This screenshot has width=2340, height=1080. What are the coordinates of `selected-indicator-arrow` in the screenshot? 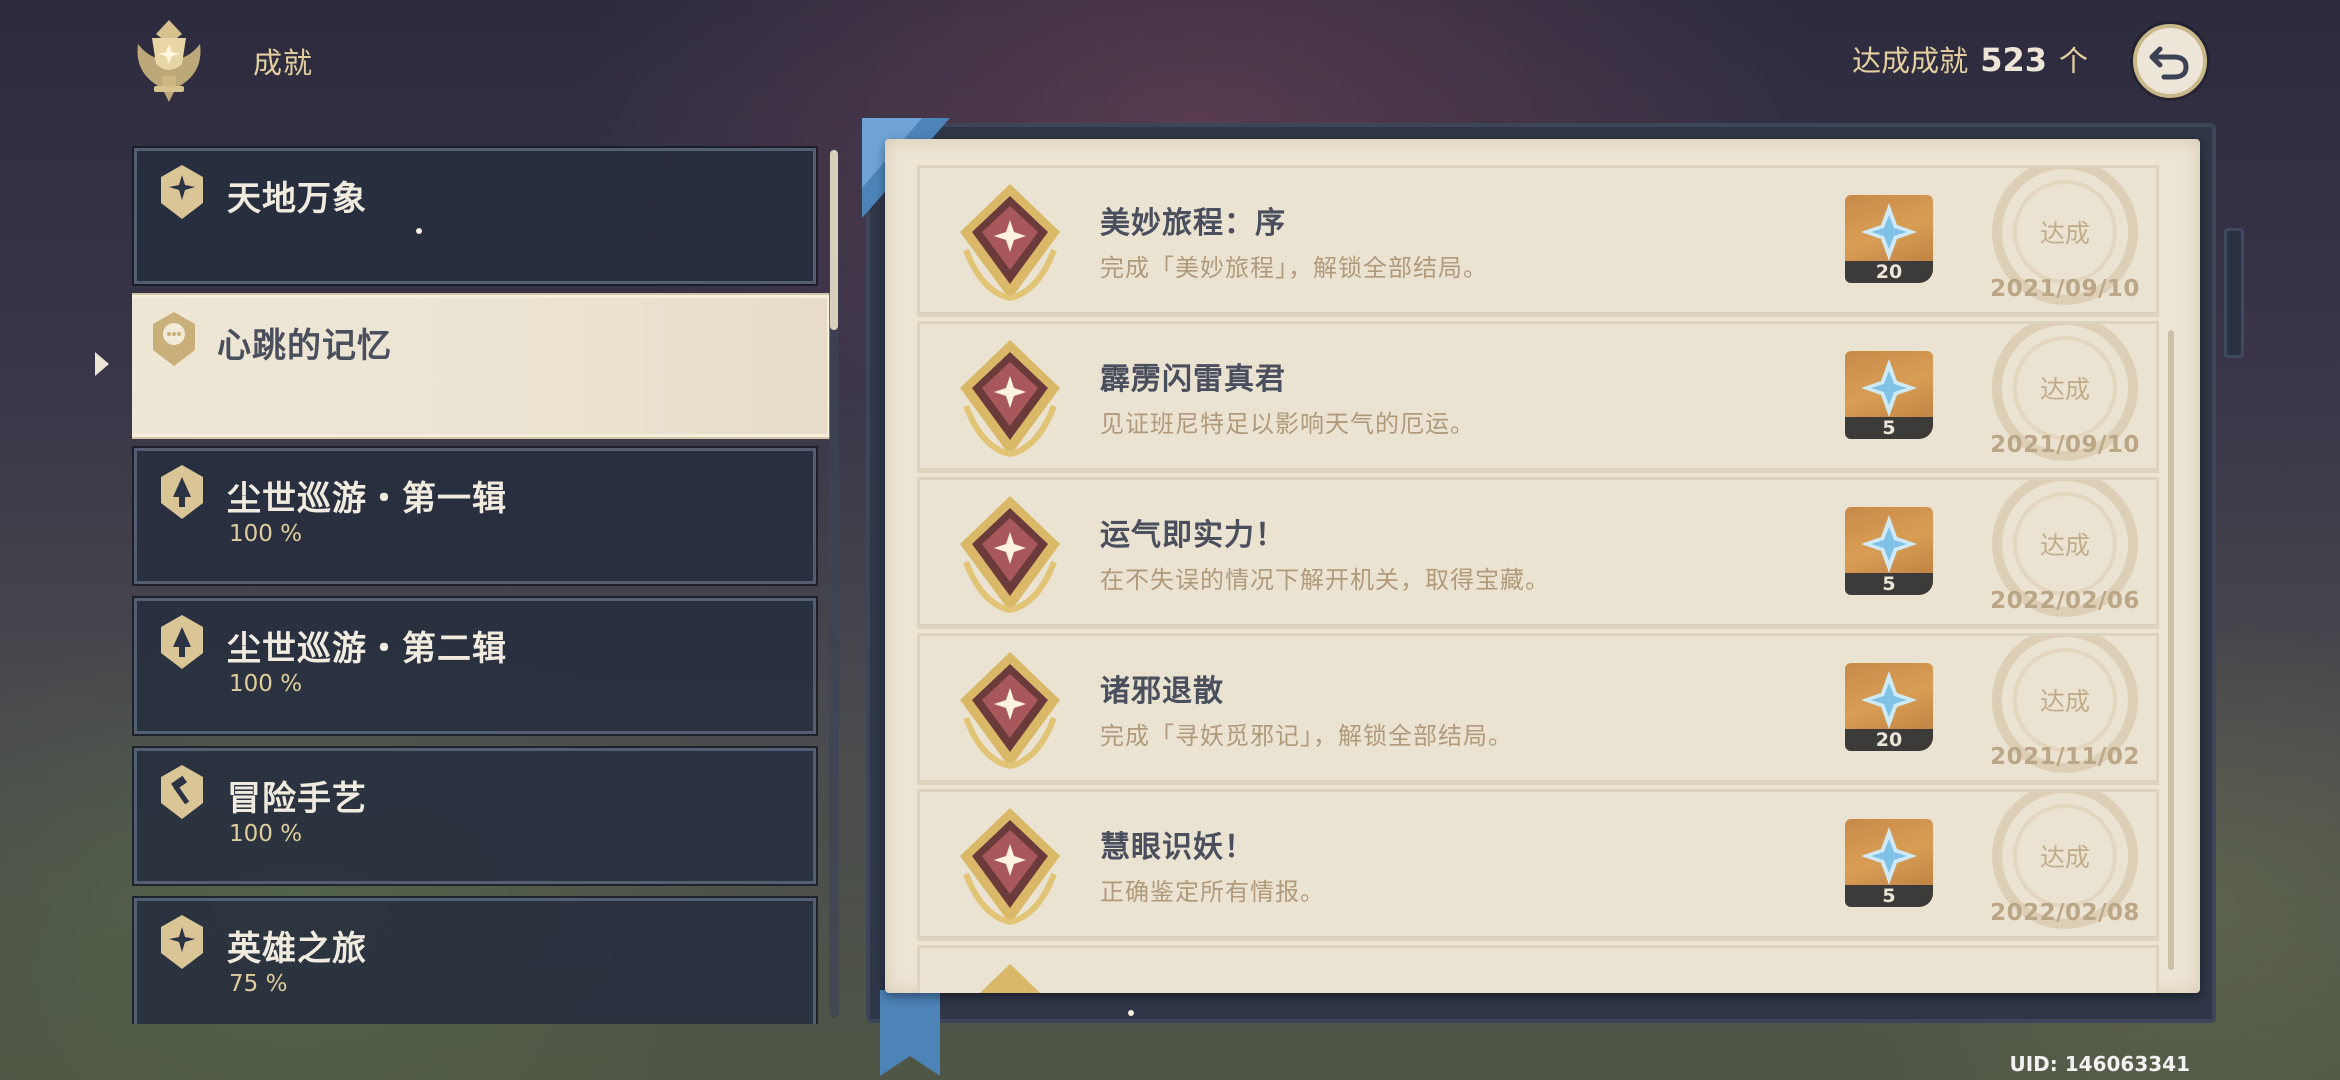 It's located at (102, 364).